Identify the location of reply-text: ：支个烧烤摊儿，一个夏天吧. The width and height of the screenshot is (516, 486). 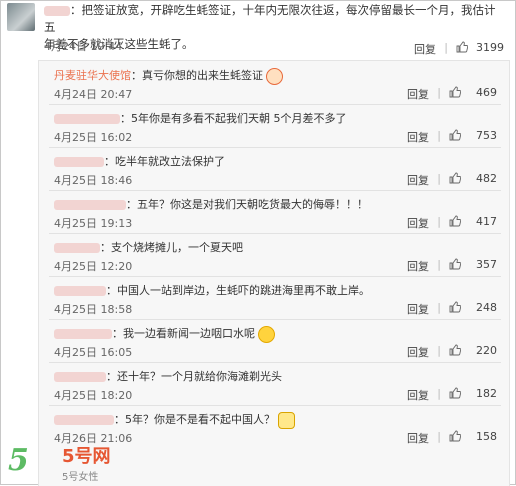
(148, 247).